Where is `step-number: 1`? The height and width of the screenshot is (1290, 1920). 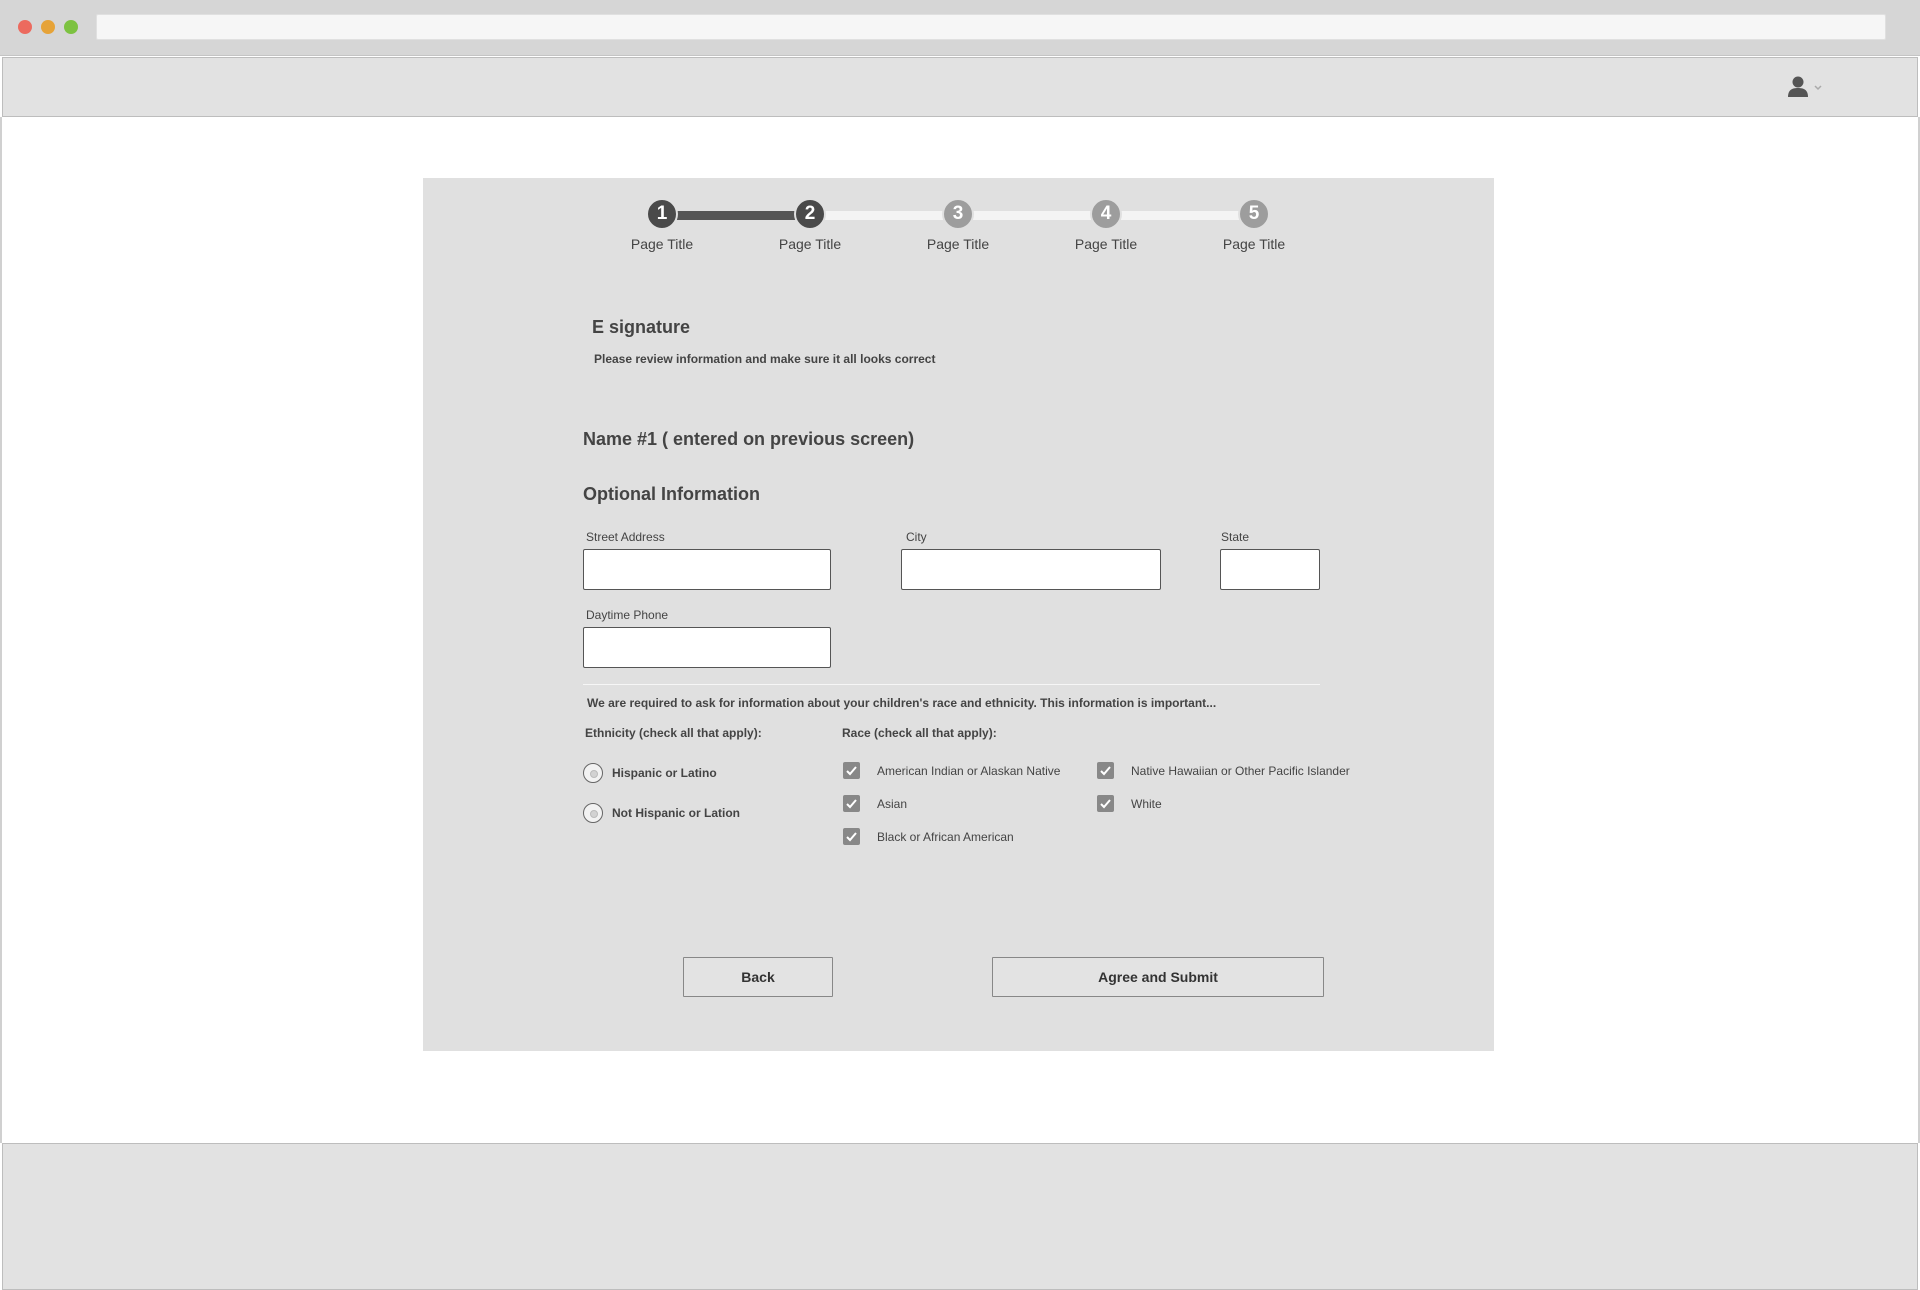
step-number: 1 is located at coordinates (662, 214).